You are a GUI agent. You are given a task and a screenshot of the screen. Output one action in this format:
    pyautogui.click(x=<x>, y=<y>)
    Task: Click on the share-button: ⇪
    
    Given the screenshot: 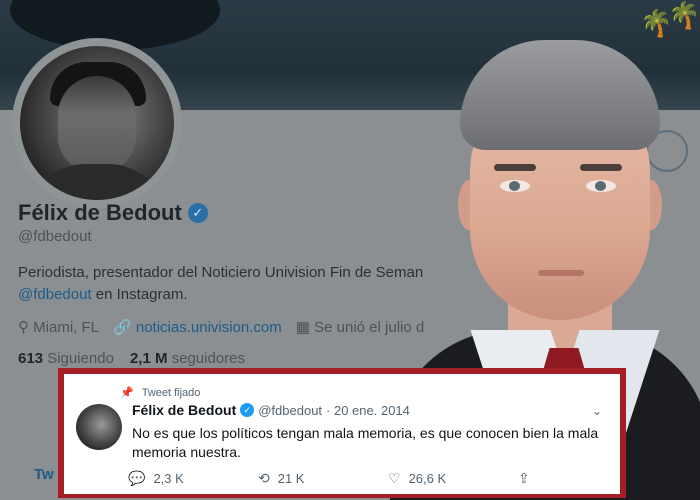 What is the action you would take?
    pyautogui.click(x=583, y=478)
    